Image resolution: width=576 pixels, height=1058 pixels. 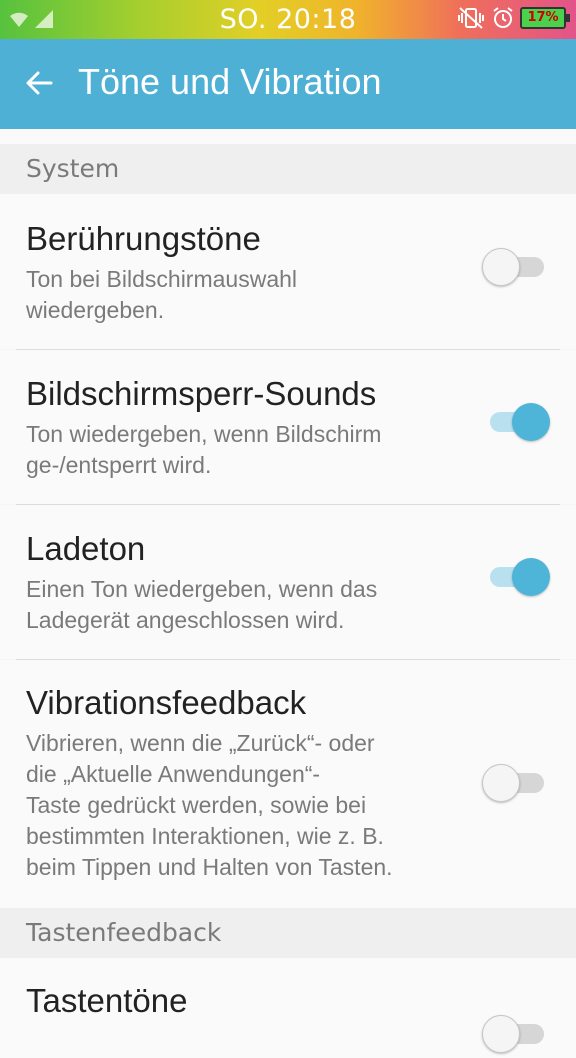 I want to click on setting-title: Berührungstöne, so click(x=143, y=238).